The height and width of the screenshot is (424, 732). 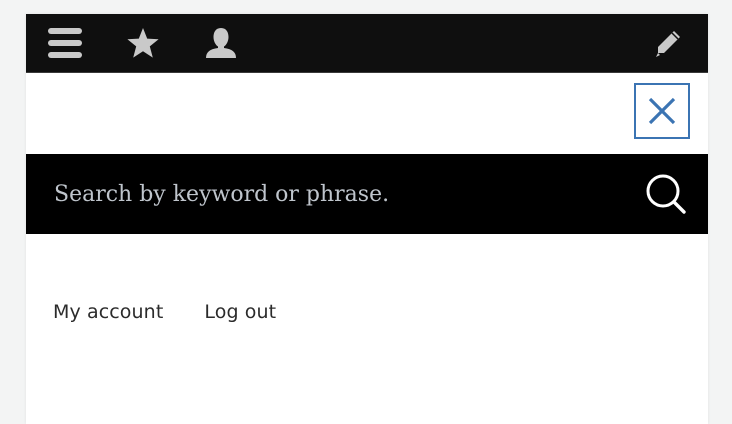 I want to click on search-button, so click(x=666, y=194).